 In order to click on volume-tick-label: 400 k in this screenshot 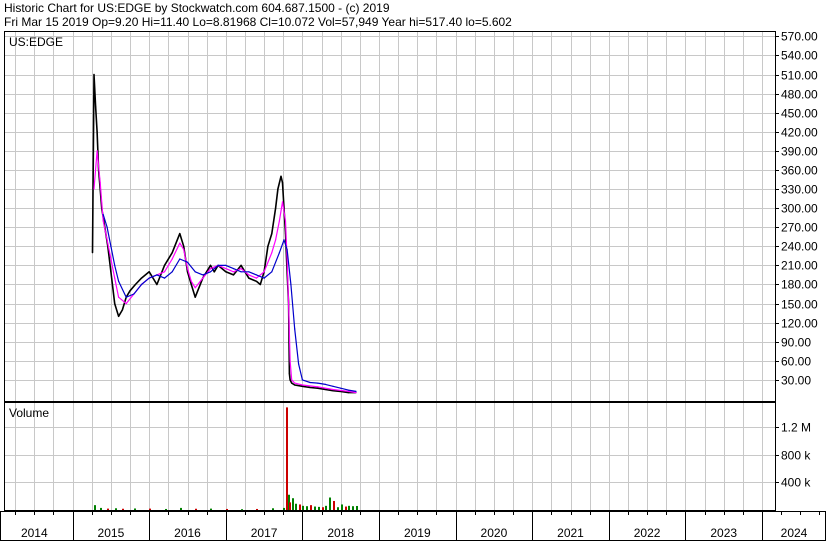, I will do `click(796, 483)`.